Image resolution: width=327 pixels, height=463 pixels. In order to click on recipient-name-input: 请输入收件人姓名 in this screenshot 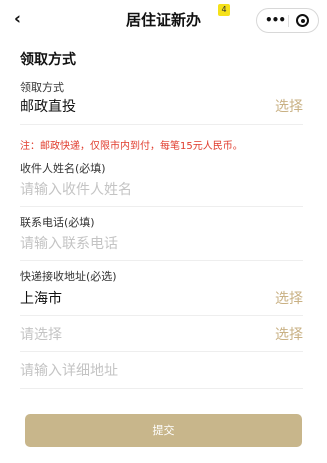, I will do `click(76, 190)`.